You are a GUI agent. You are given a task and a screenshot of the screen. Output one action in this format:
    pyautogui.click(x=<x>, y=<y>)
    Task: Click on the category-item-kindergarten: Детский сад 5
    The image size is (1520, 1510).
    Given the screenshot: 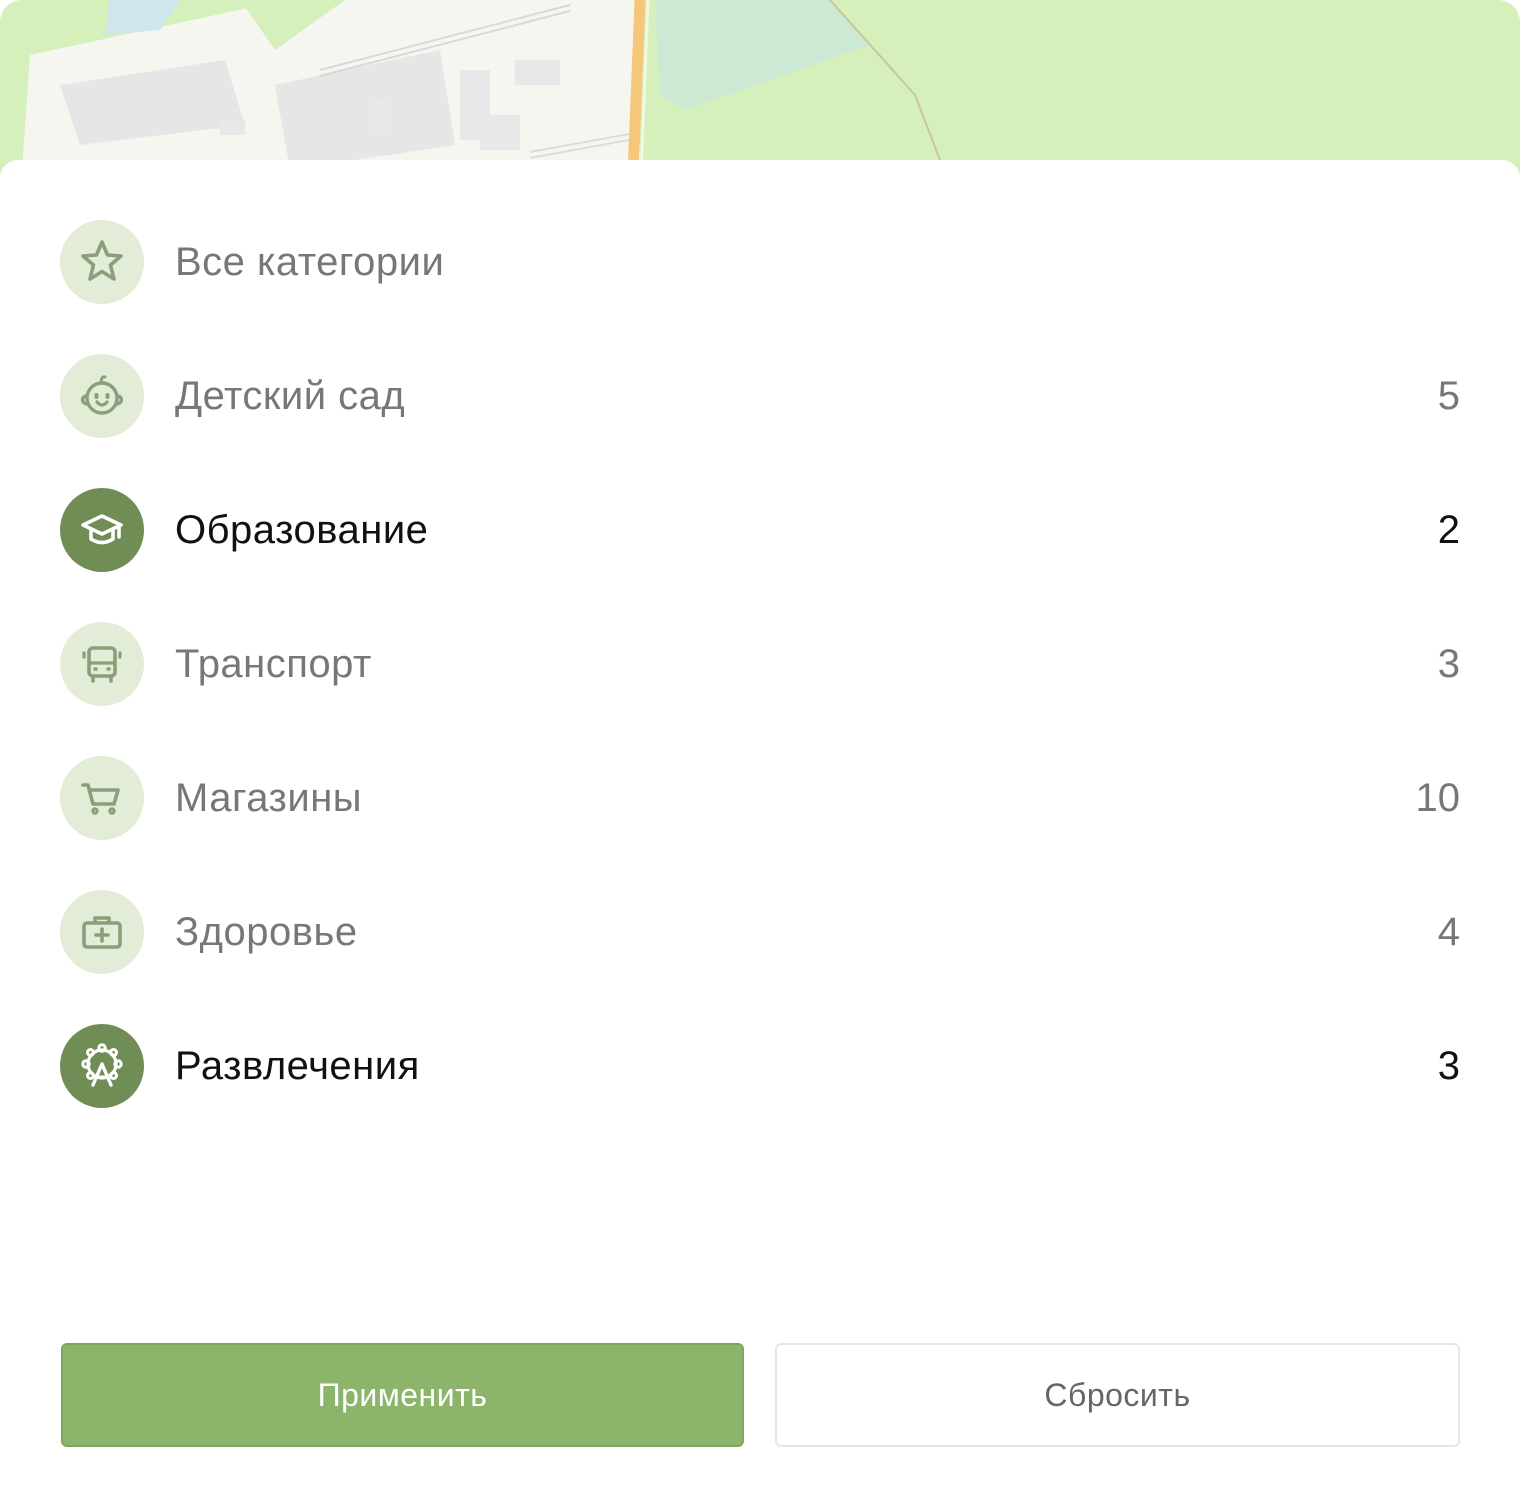 What is the action you would take?
    pyautogui.click(x=760, y=421)
    